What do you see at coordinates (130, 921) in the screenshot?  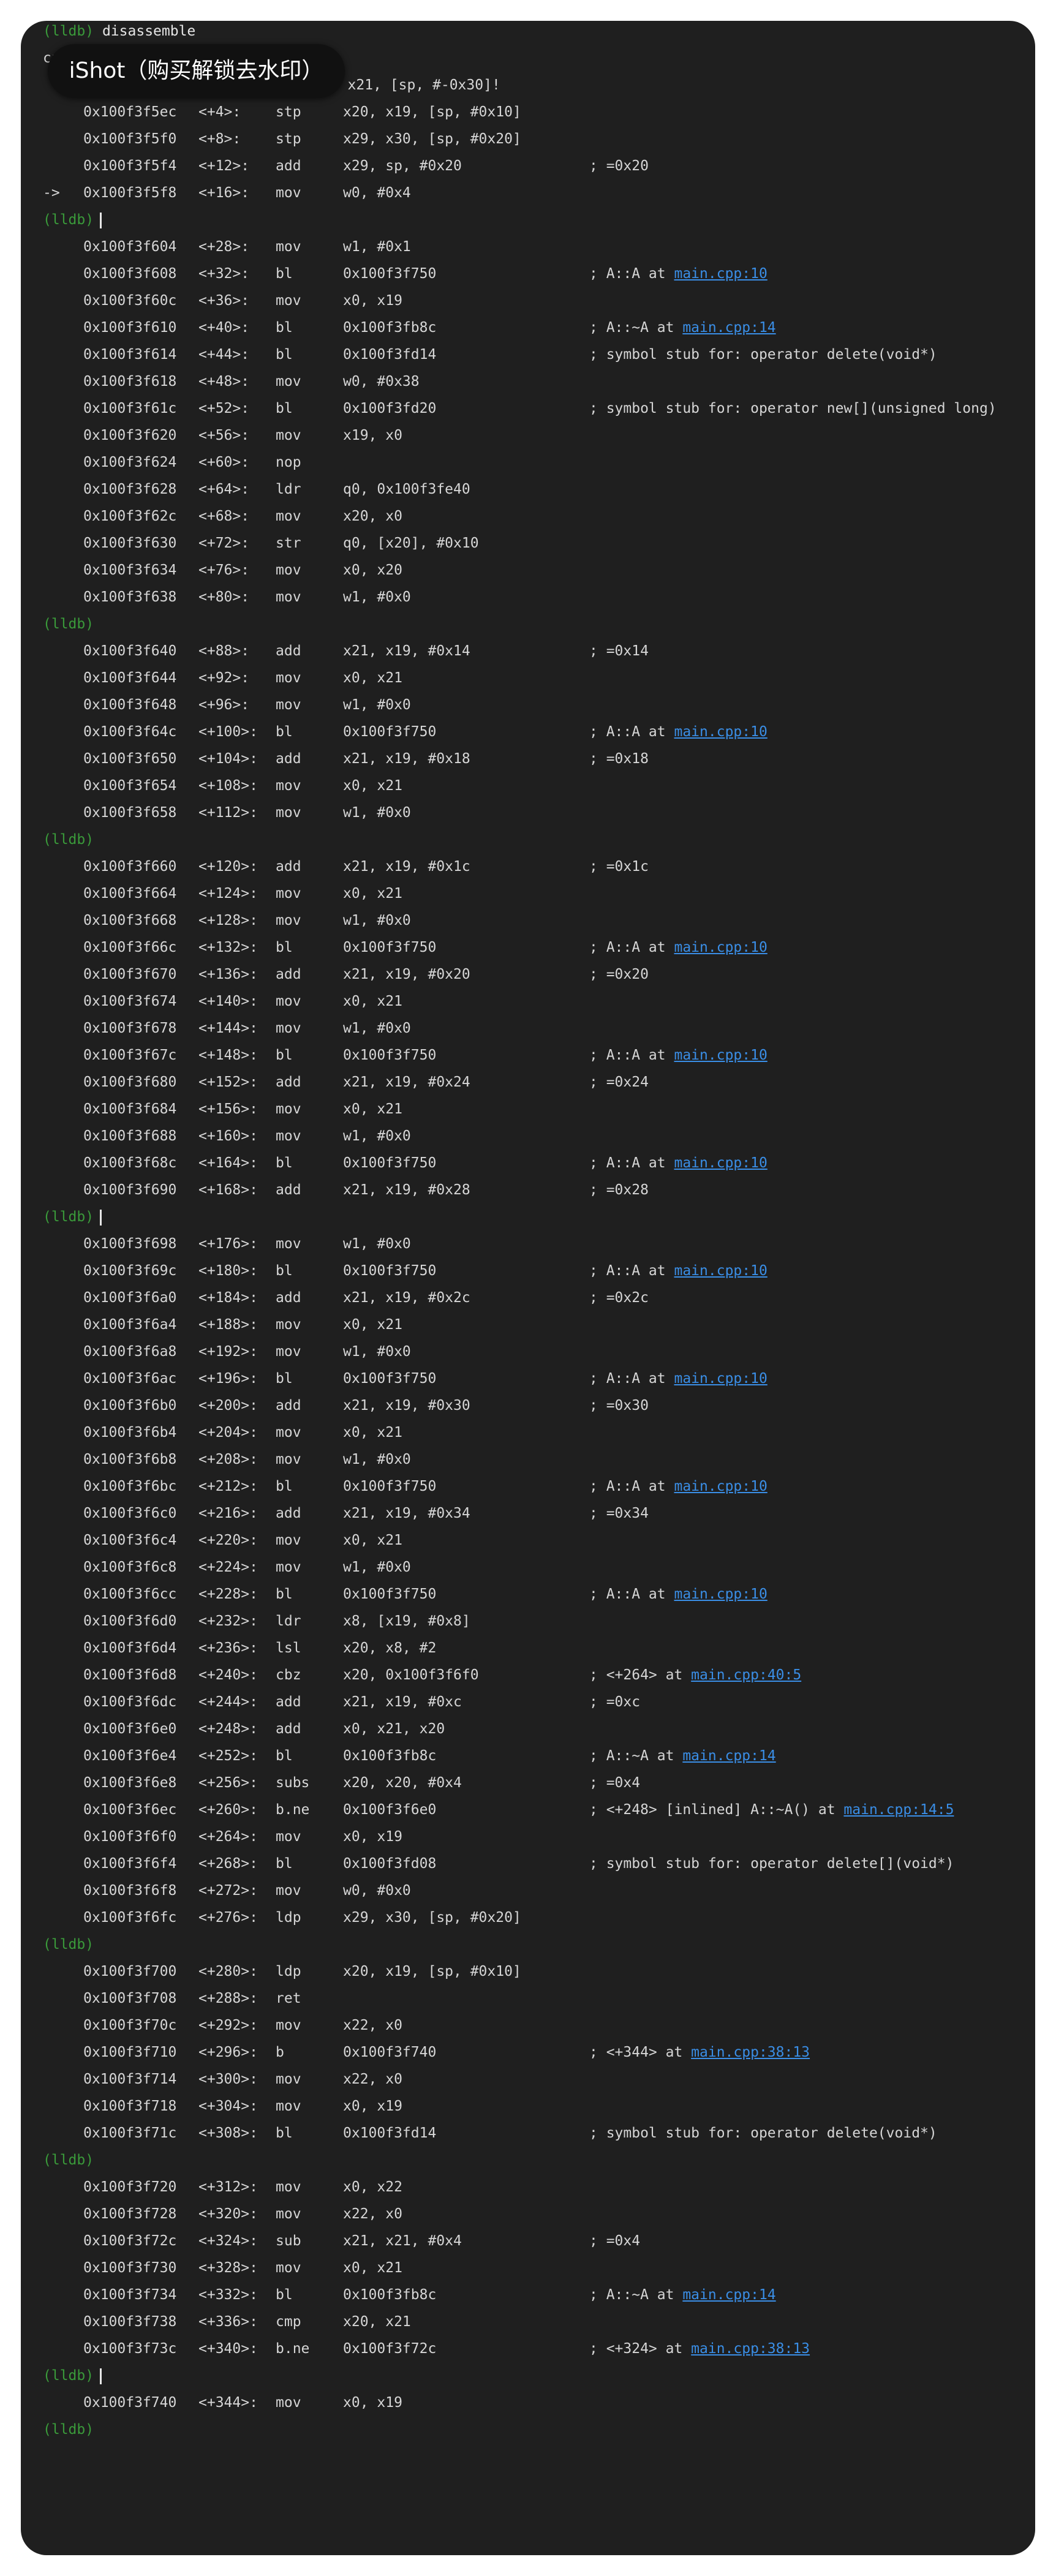 I see `instr-address: 0x100f3f668` at bounding box center [130, 921].